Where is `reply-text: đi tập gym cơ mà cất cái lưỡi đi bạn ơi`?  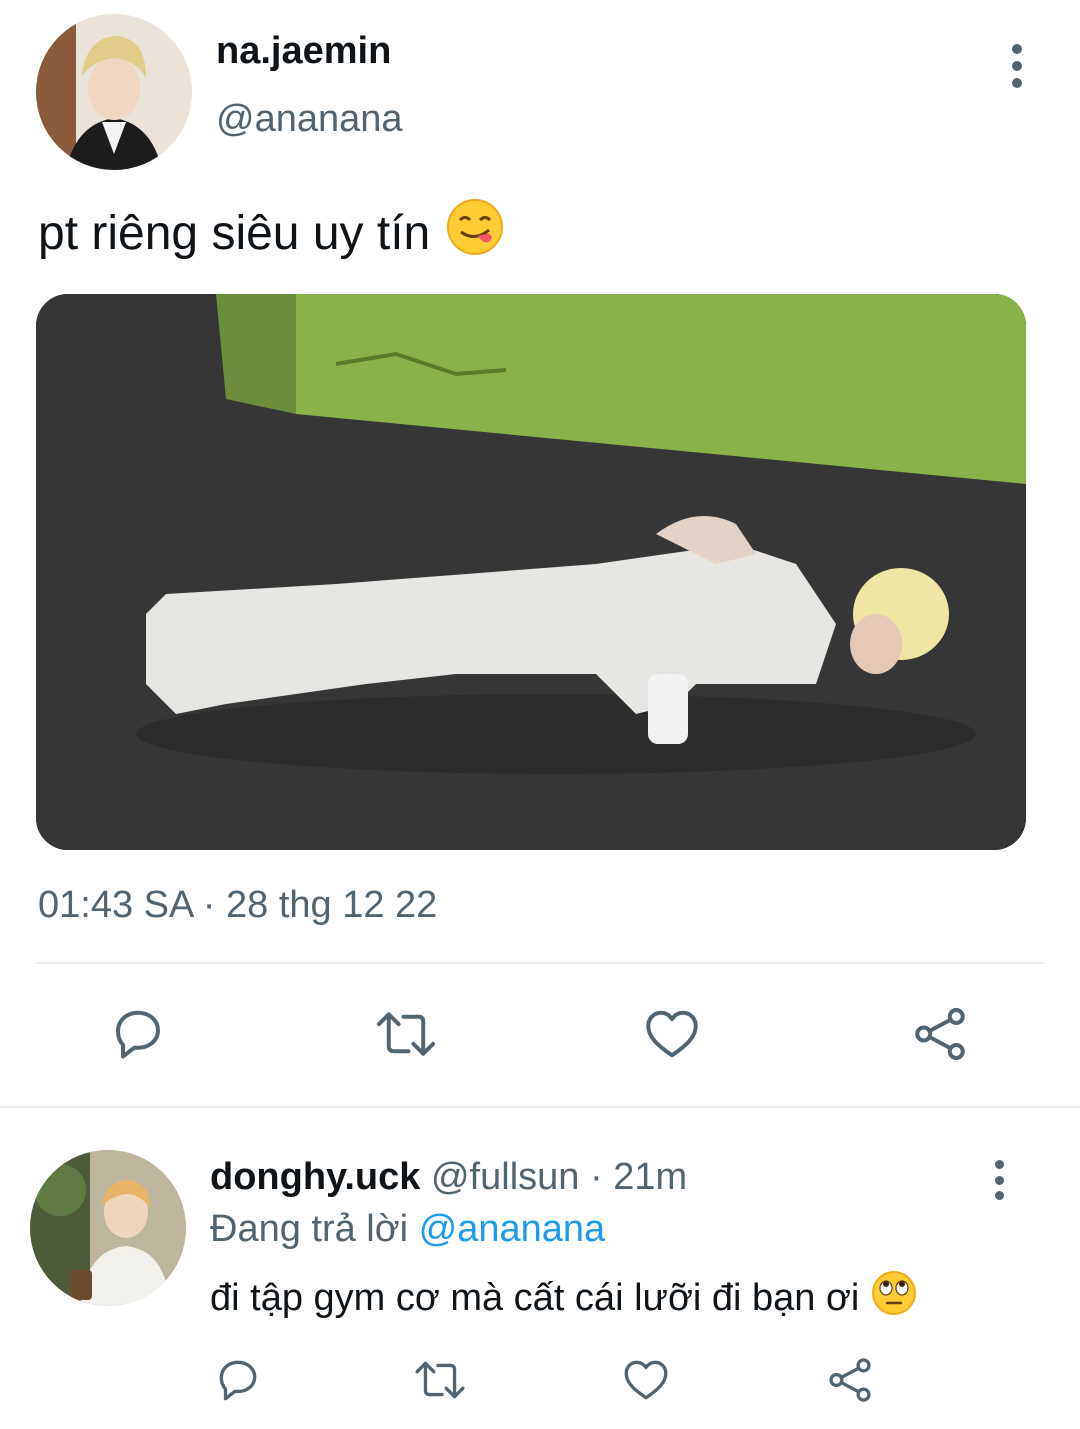
reply-text: đi tập gym cơ mà cất cái lưỡi đi bạn ơi is located at coordinates (563, 1298).